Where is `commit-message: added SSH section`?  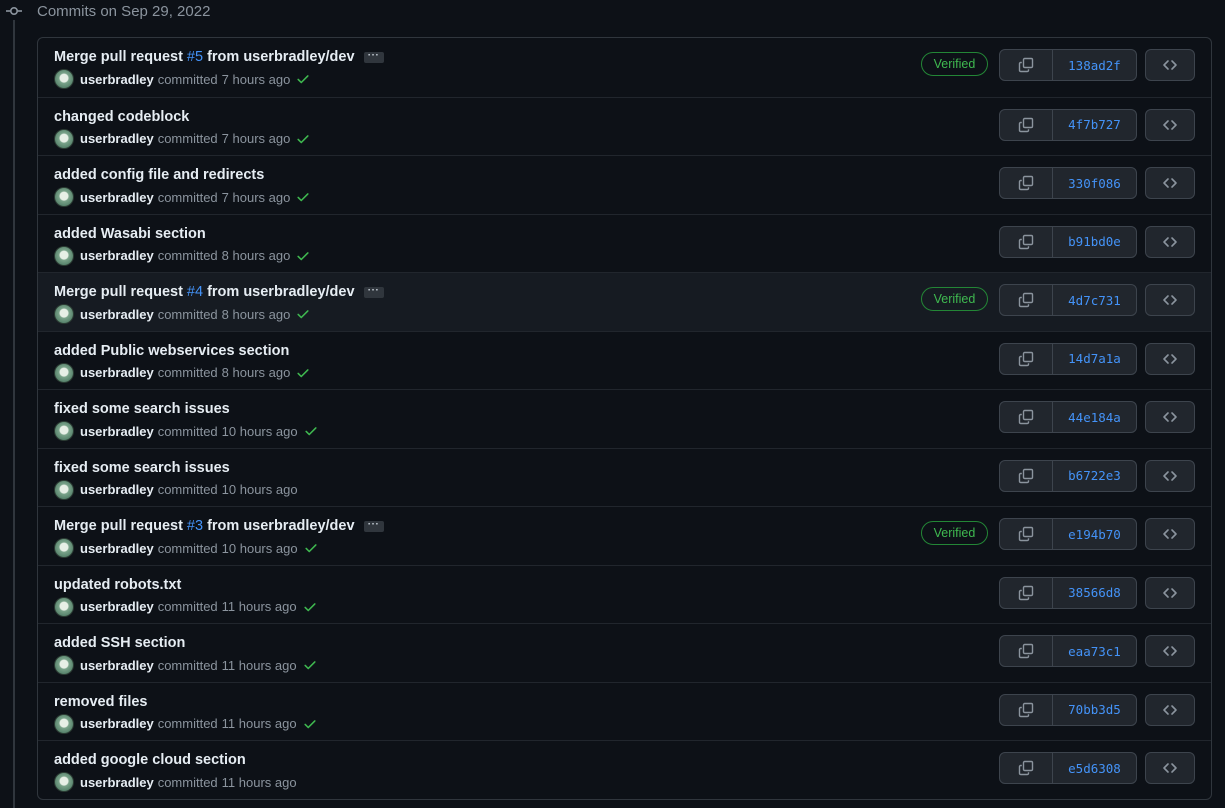 commit-message: added SSH section is located at coordinates (119, 643).